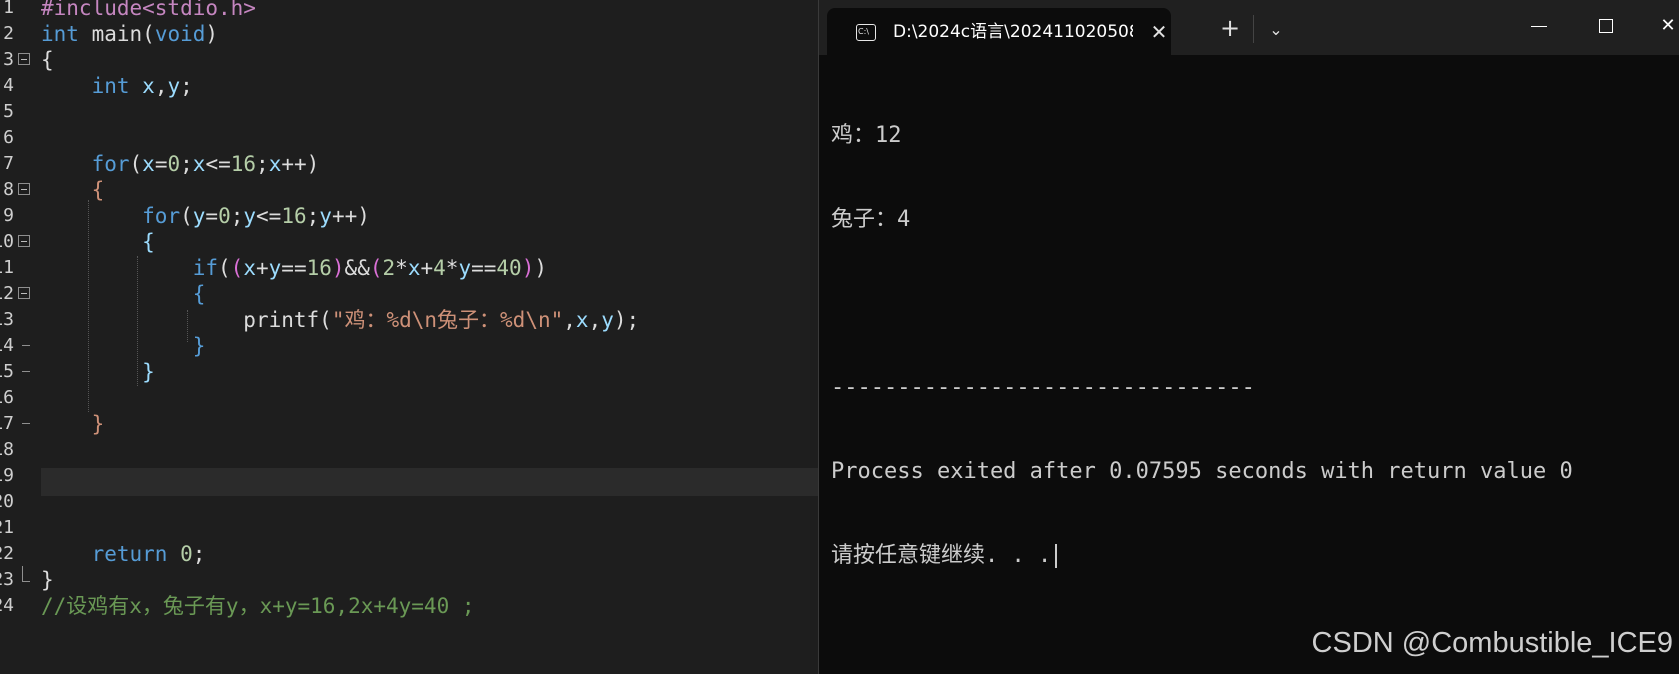 This screenshot has width=1679, height=674. What do you see at coordinates (409, 528) in the screenshot?
I see `code-line: 21` at bounding box center [409, 528].